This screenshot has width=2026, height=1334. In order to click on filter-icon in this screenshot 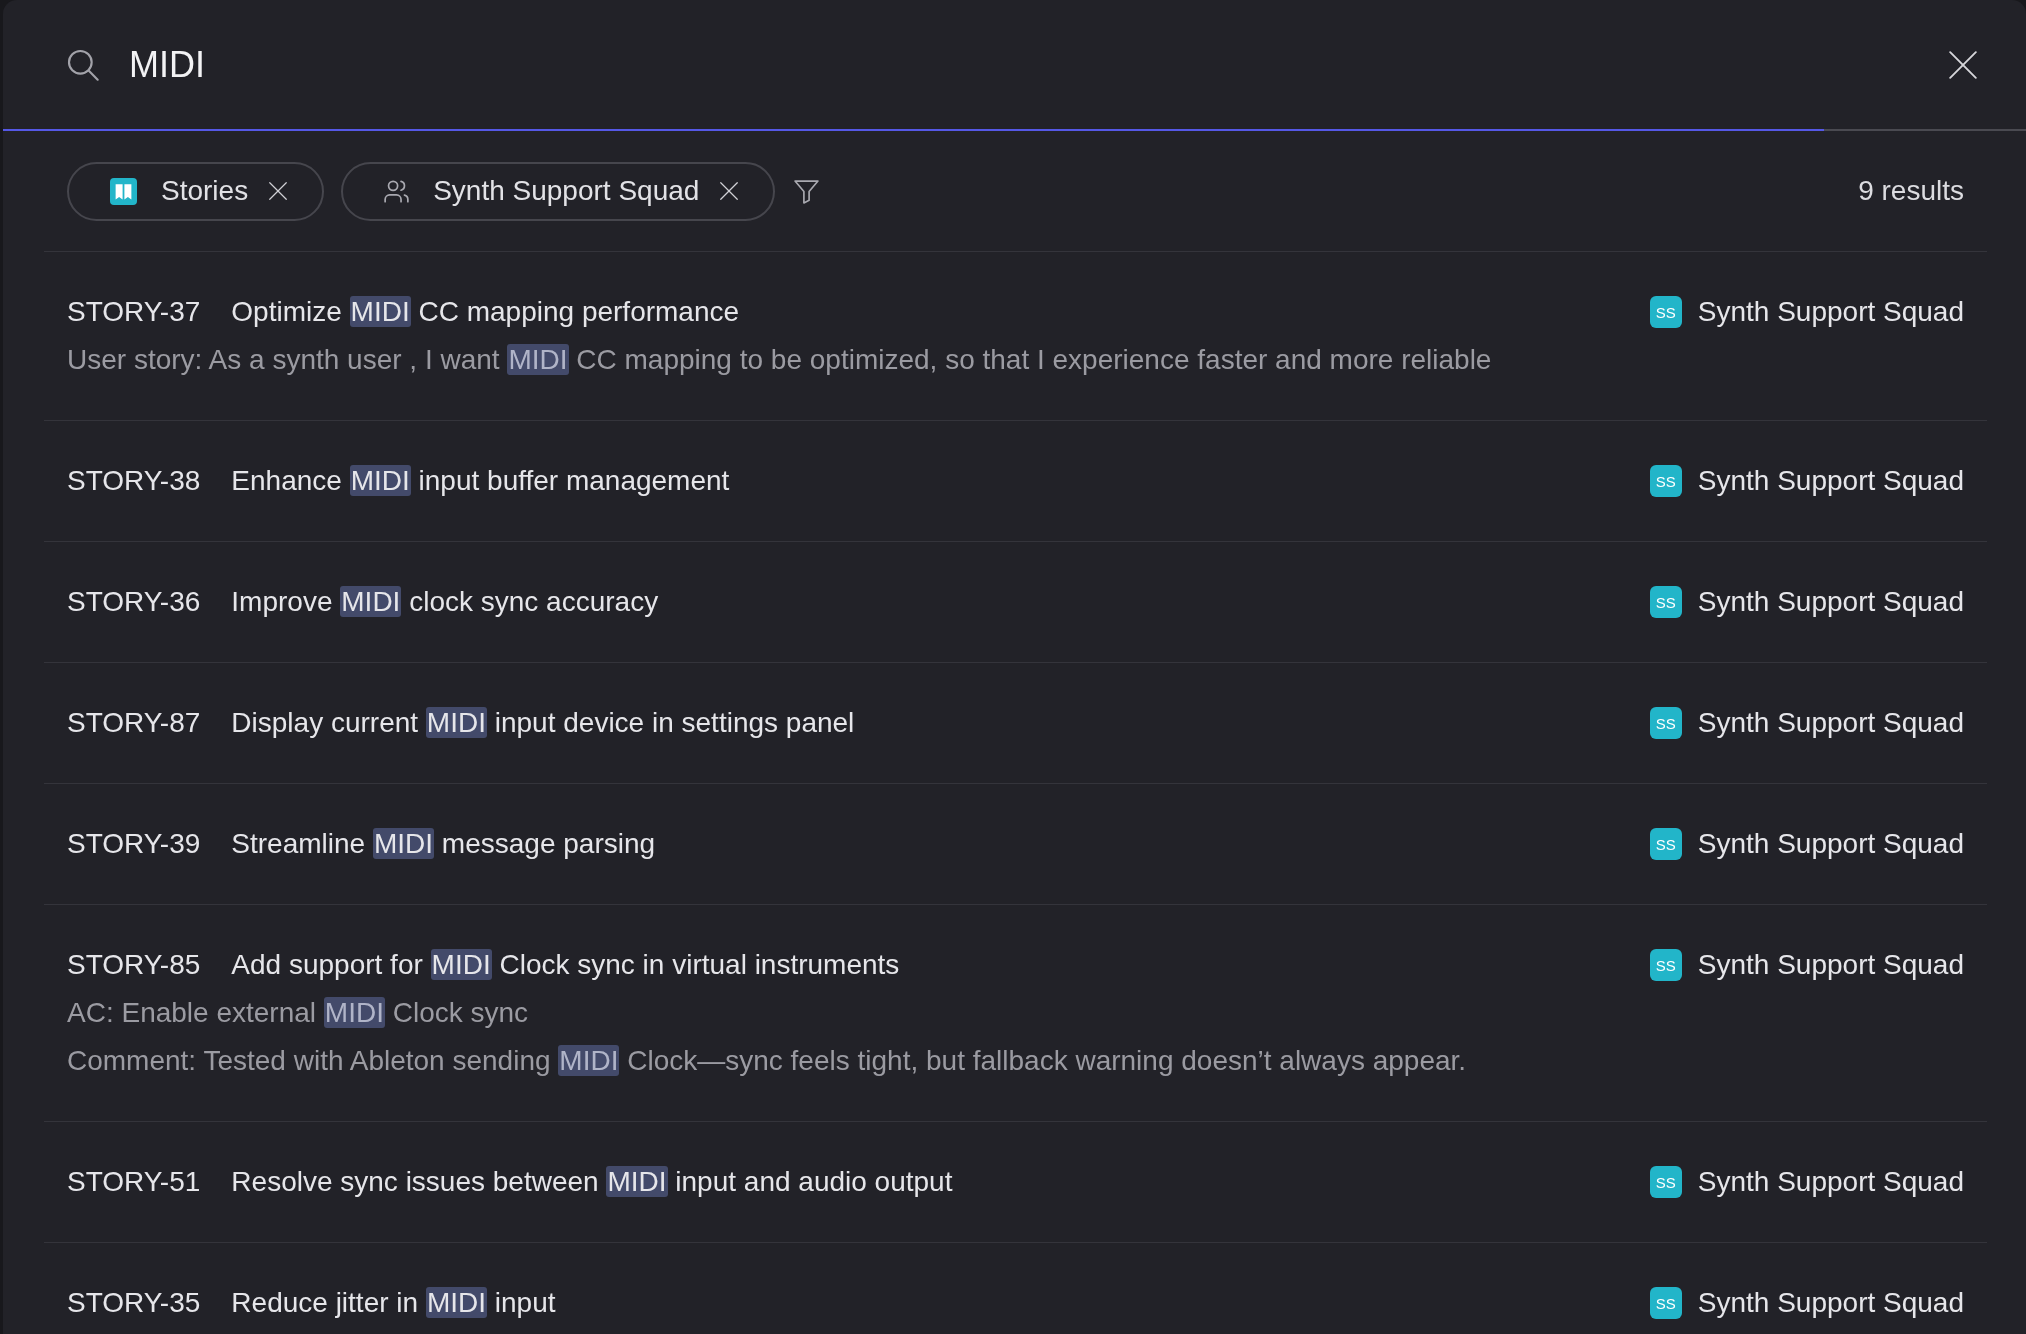, I will do `click(807, 191)`.